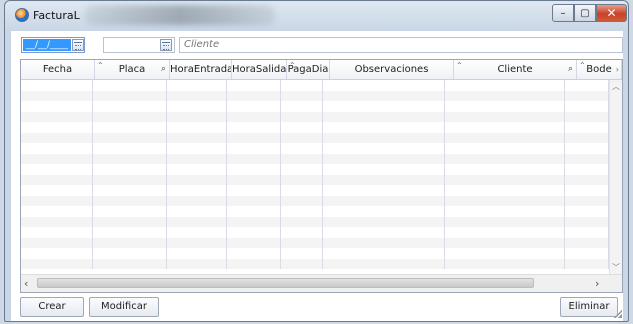 The image size is (633, 324). I want to click on column-header: ⌃ PagaDia, so click(308, 69).